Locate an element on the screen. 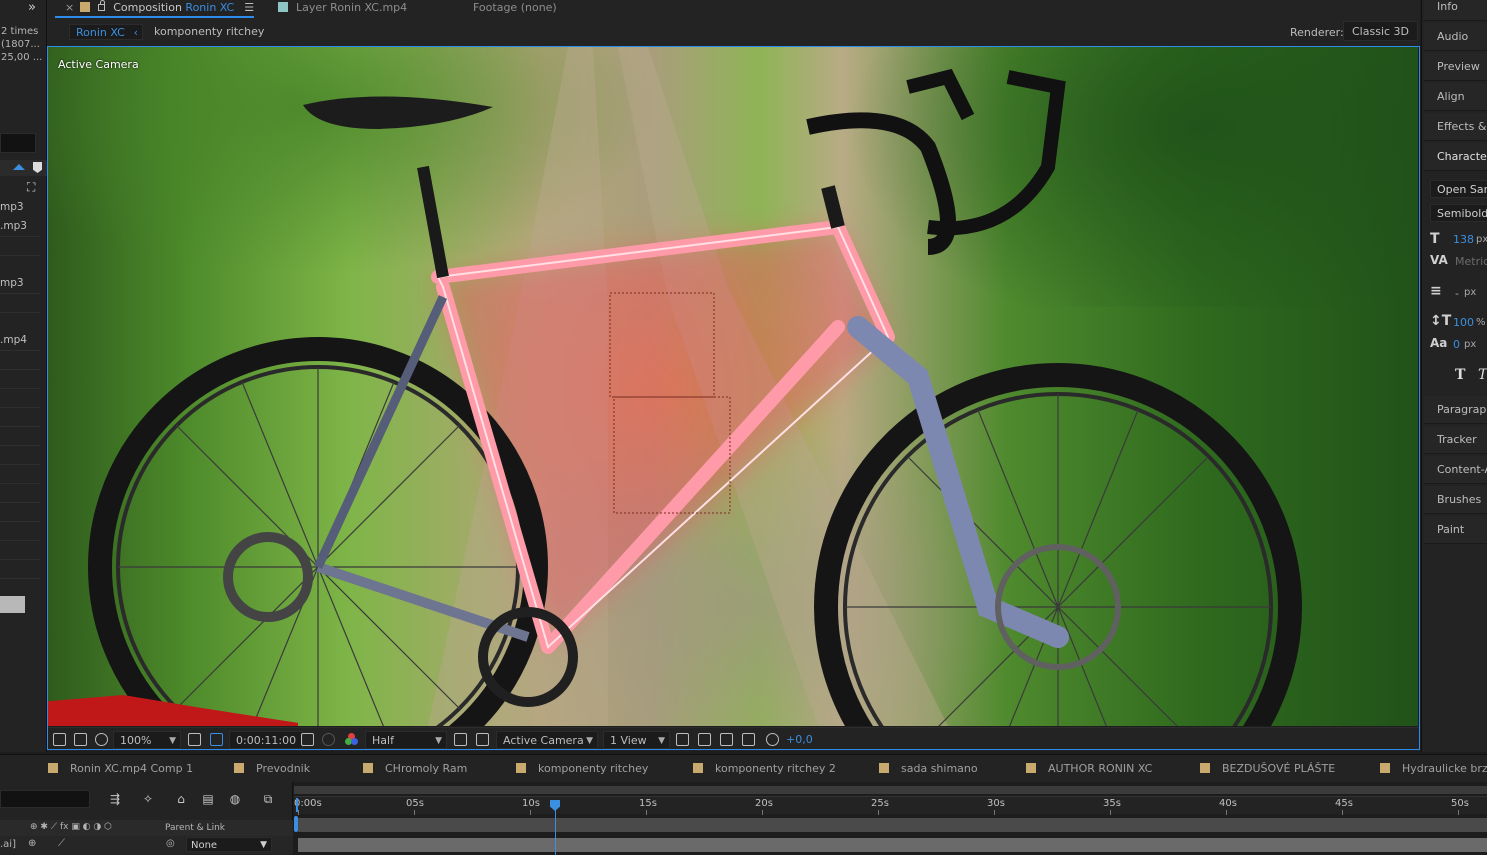  ruler-label: 10s is located at coordinates (531, 803).